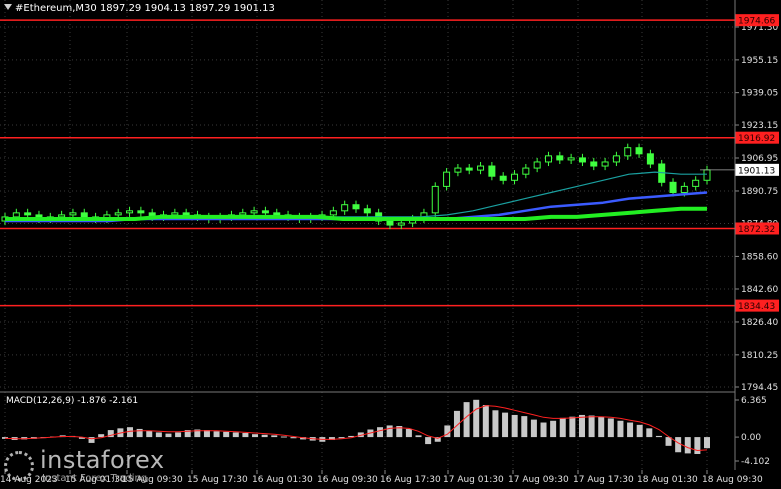 The image size is (781, 489). I want to click on time-tick-label-11: 18 Aug 09:30, so click(732, 480).